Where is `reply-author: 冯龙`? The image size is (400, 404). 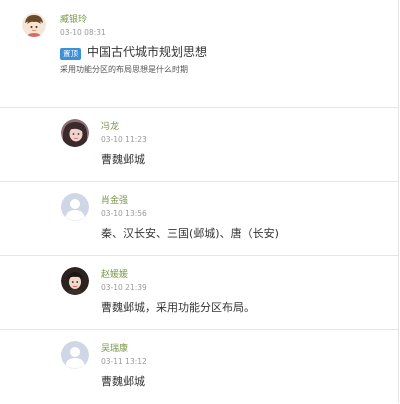
reply-author: 冯龙 is located at coordinates (110, 127).